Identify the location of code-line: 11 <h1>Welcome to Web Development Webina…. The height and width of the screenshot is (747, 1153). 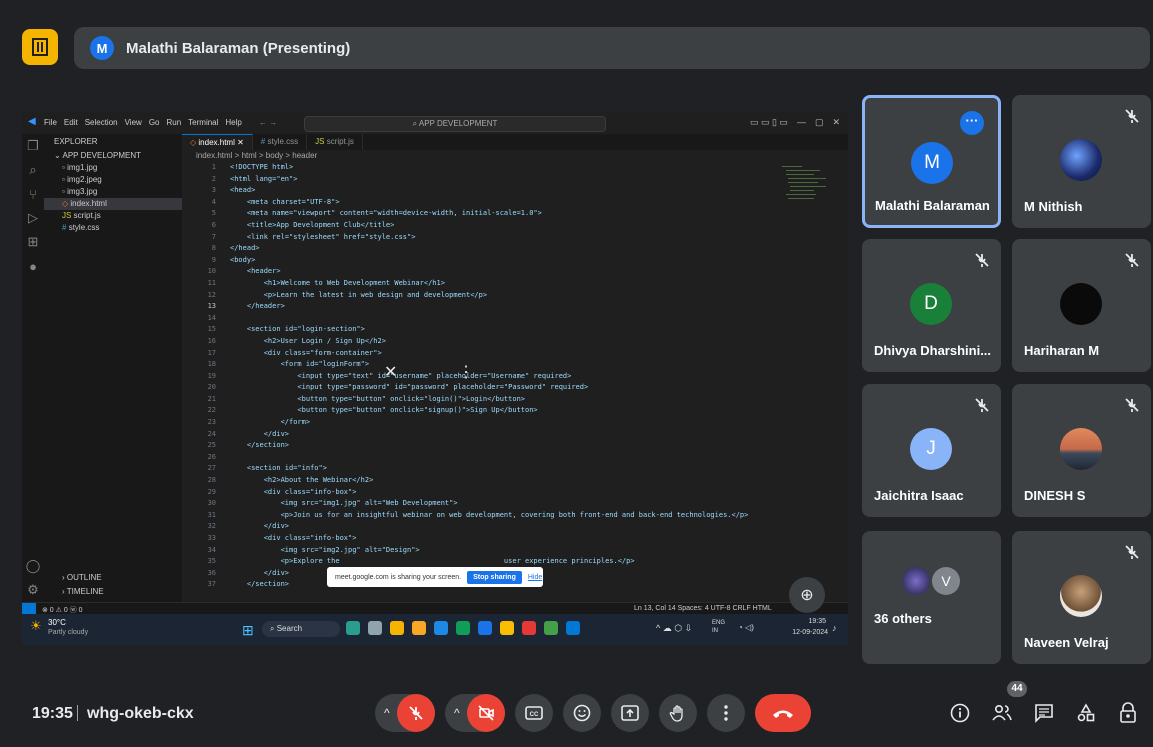
(515, 284).